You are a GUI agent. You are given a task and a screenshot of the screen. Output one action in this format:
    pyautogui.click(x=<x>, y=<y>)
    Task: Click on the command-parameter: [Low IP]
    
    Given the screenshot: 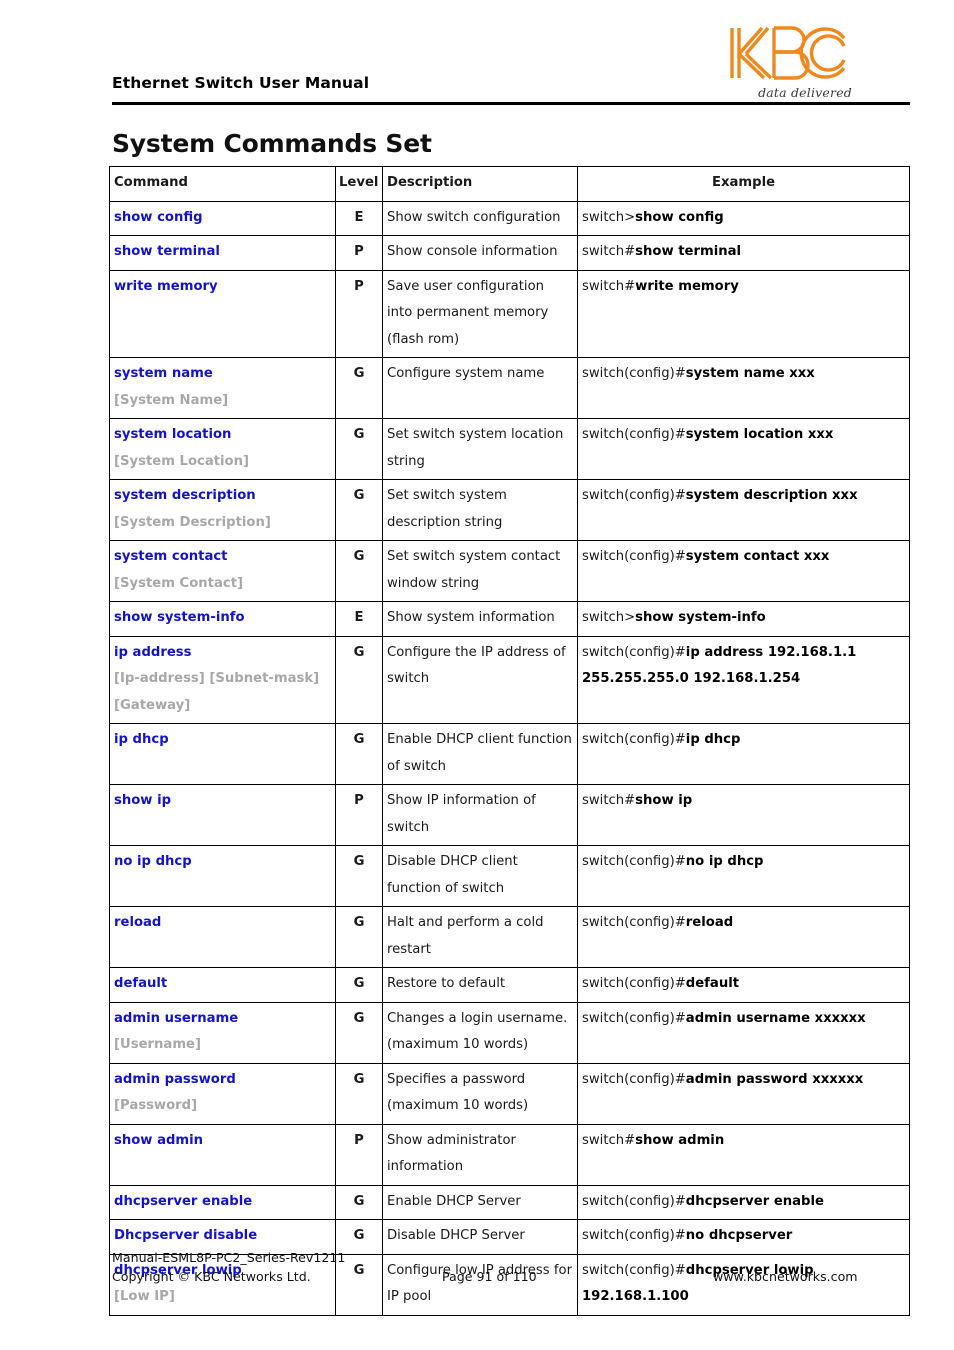 What is the action you would take?
    pyautogui.click(x=144, y=1296)
    